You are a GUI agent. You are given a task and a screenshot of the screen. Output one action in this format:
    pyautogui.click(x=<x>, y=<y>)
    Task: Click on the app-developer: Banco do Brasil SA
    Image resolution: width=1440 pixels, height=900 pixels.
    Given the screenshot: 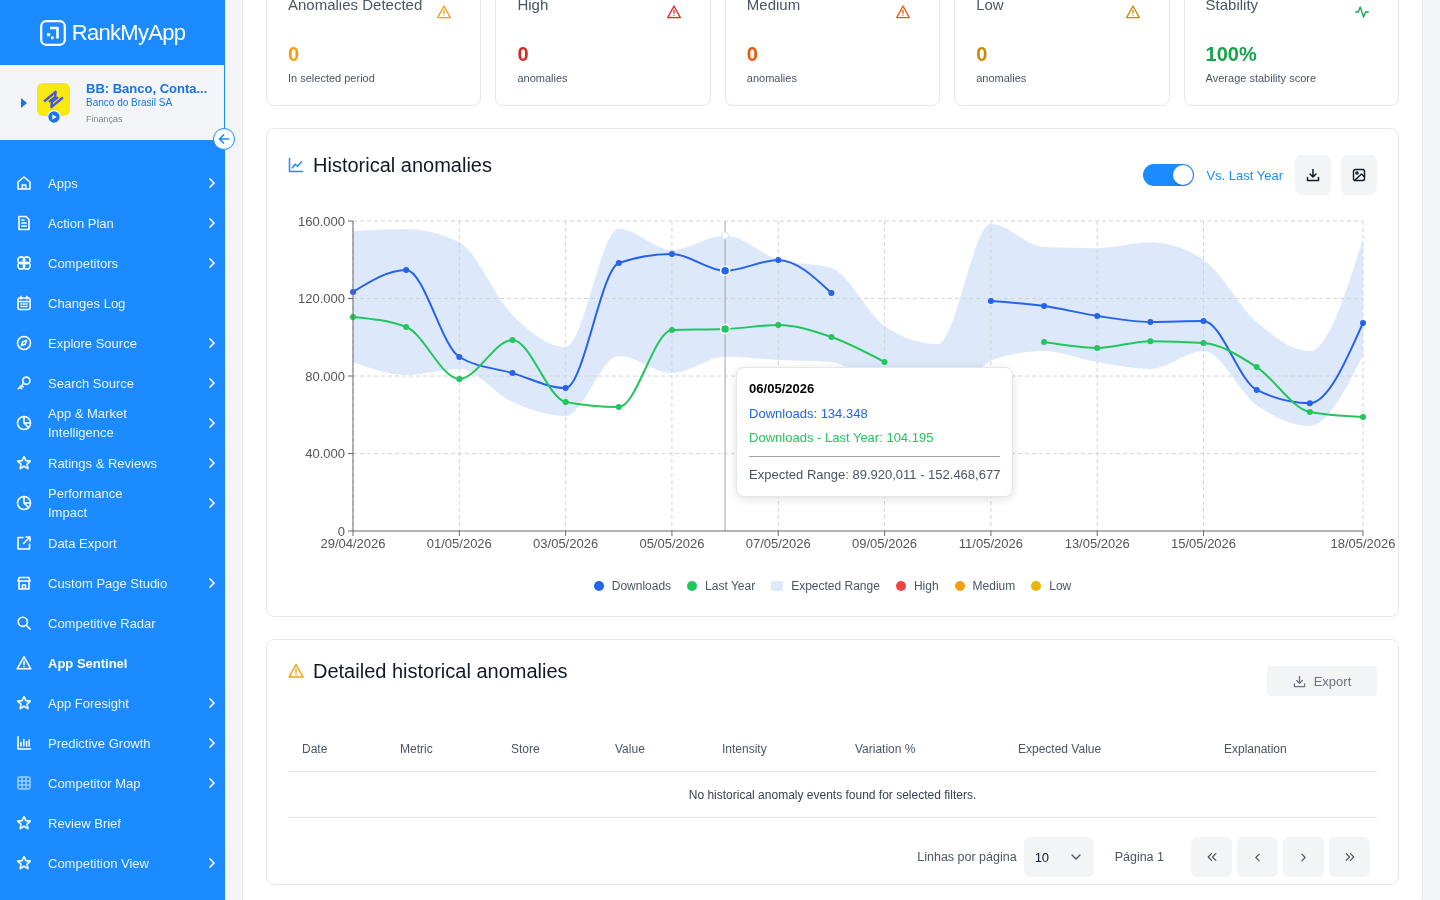 What is the action you would take?
    pyautogui.click(x=130, y=102)
    